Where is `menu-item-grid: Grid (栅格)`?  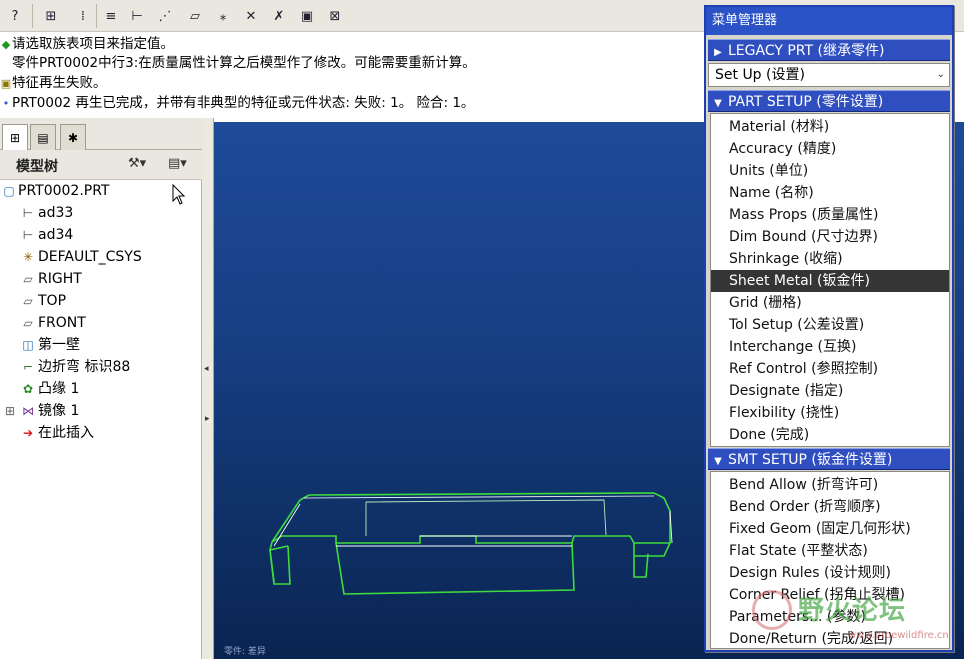 menu-item-grid: Grid (栅格) is located at coordinates (830, 303).